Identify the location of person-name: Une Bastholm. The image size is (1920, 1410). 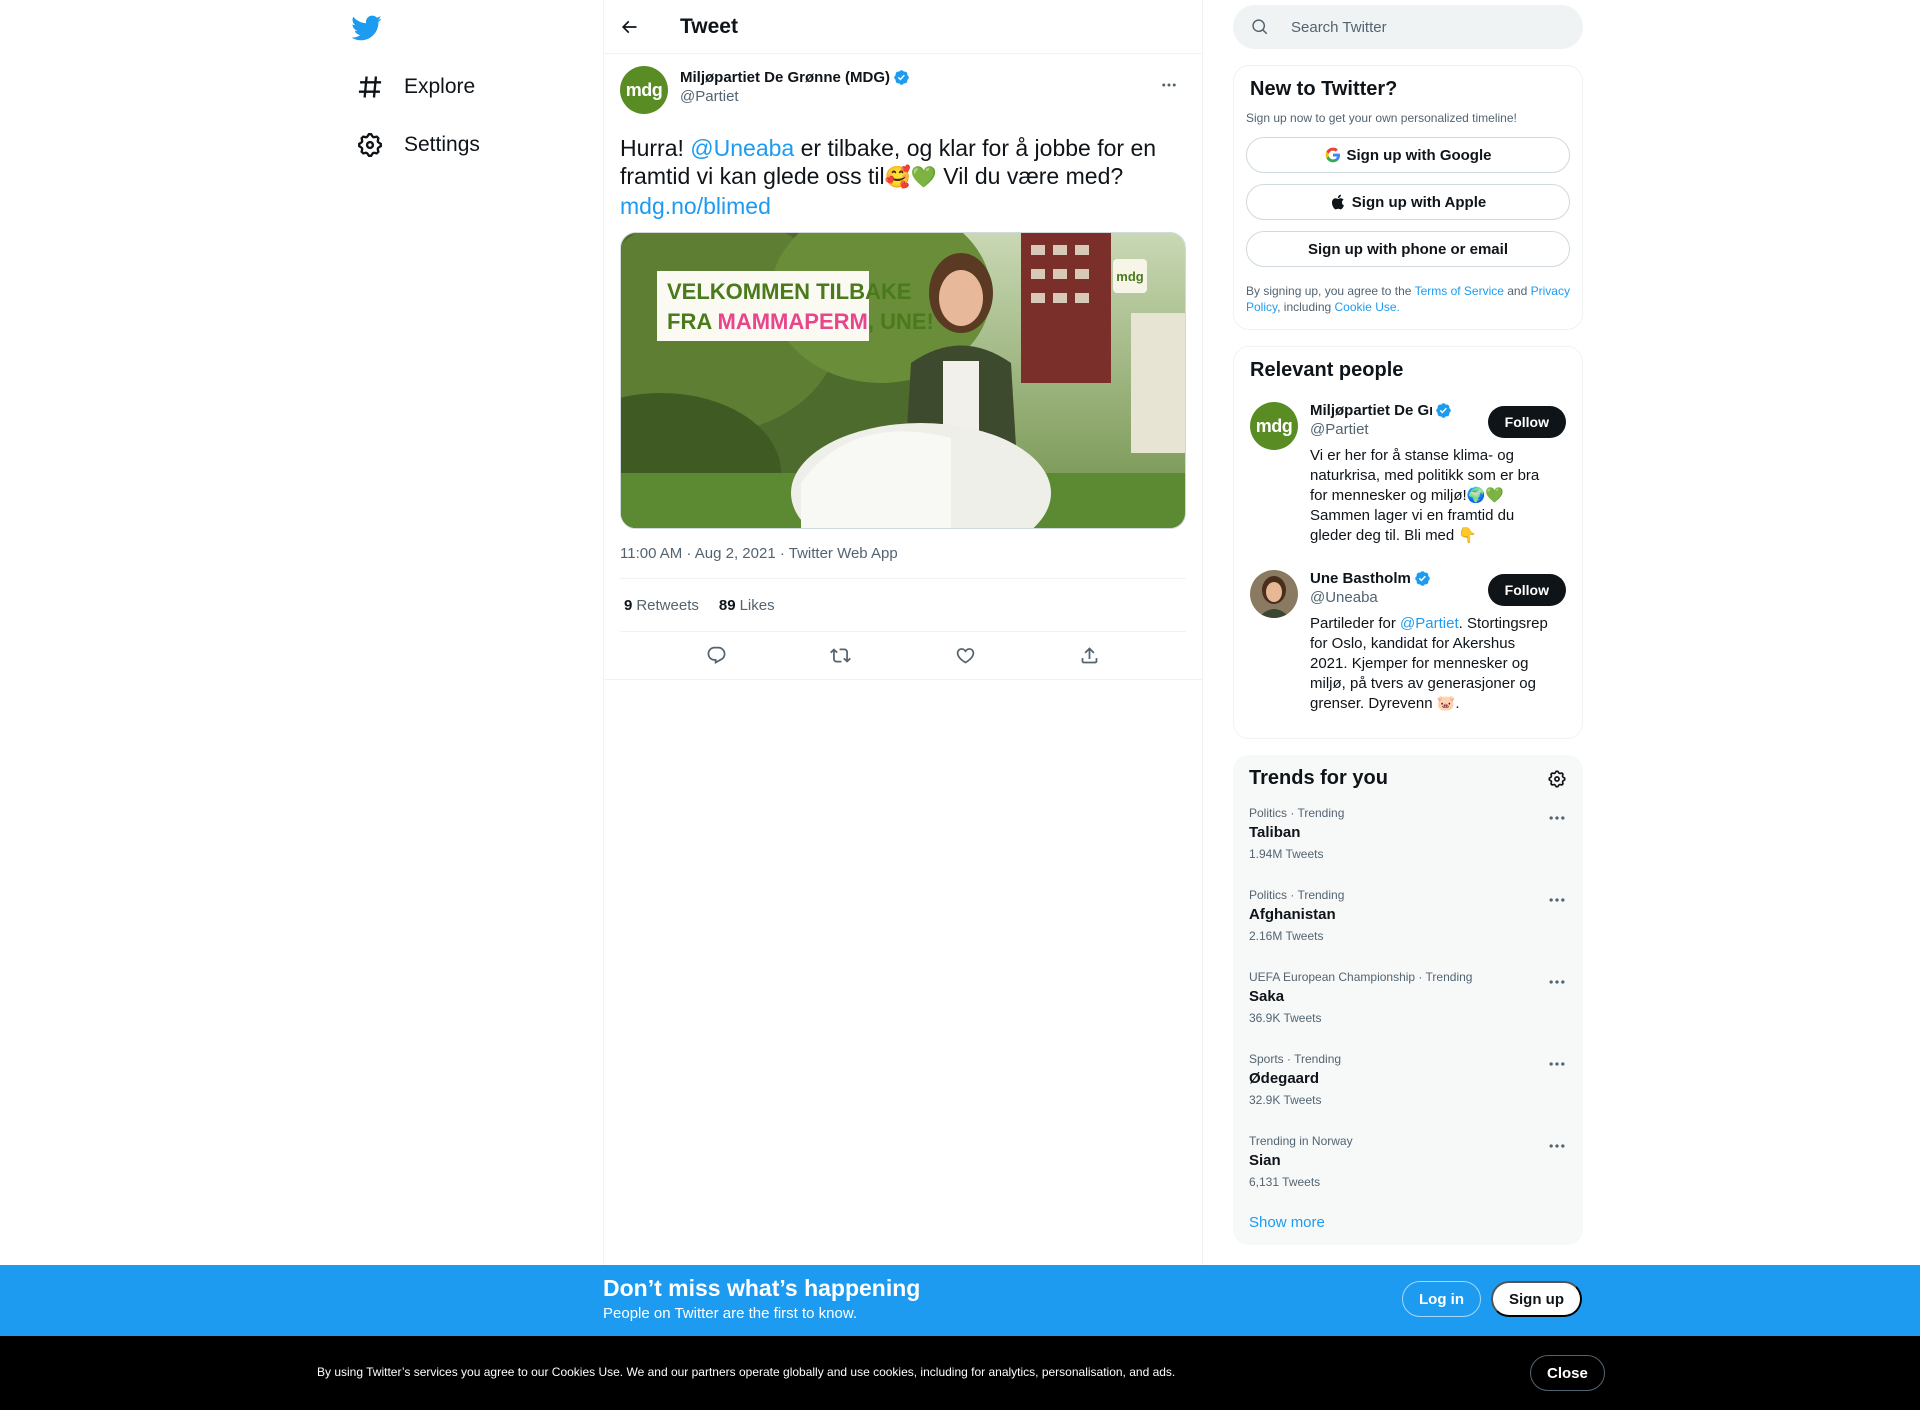
(1360, 578).